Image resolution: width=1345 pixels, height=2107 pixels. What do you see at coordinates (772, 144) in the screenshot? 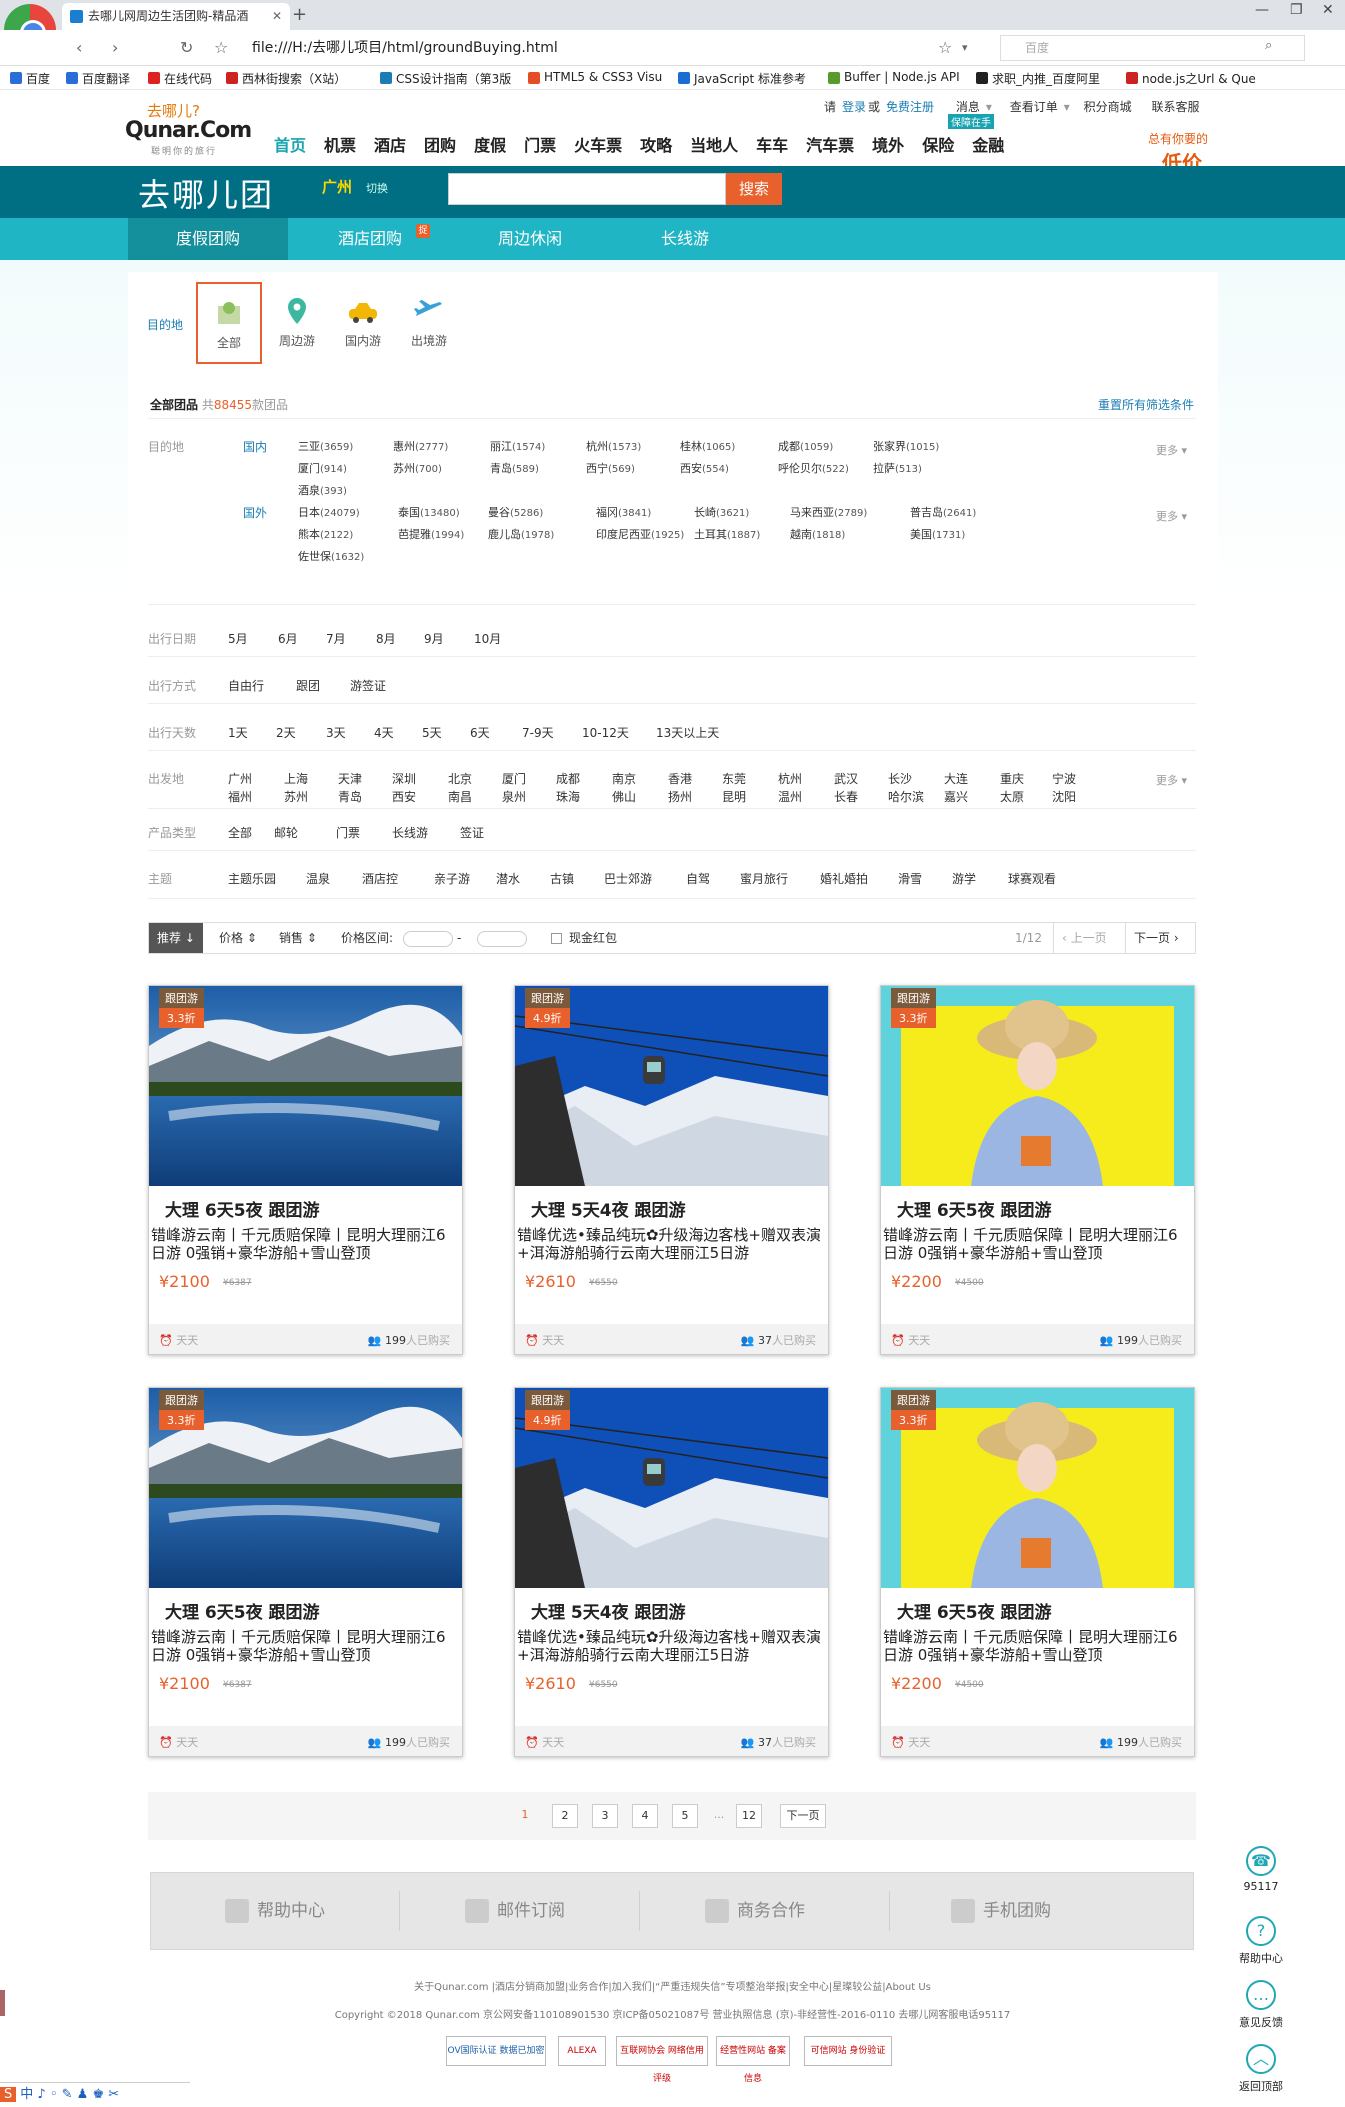
I see `nav-item: 车车` at bounding box center [772, 144].